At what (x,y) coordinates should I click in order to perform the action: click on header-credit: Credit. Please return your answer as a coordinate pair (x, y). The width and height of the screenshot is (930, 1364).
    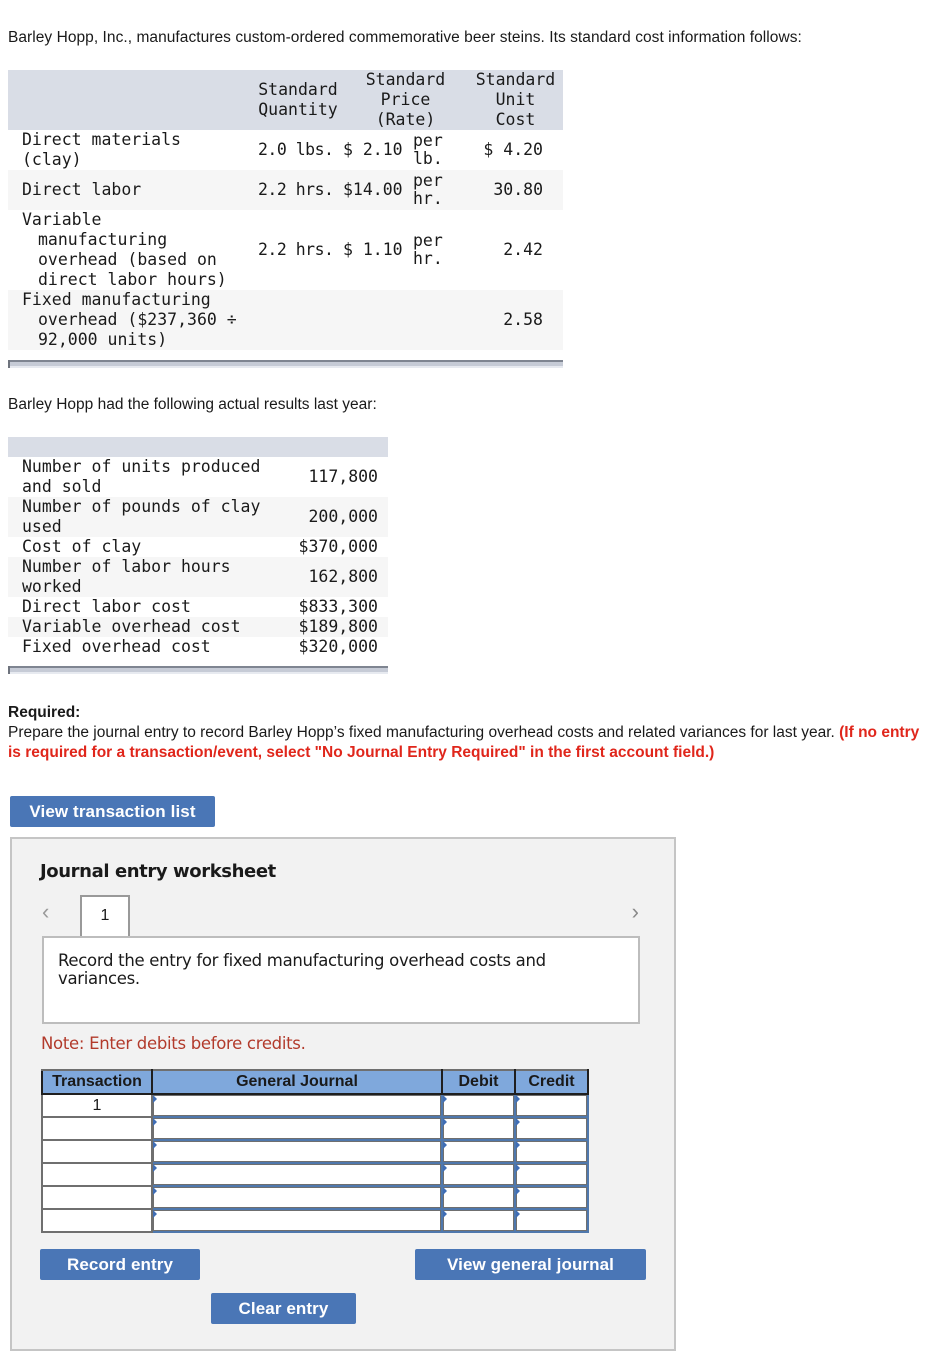
    Looking at the image, I should click on (551, 1082).